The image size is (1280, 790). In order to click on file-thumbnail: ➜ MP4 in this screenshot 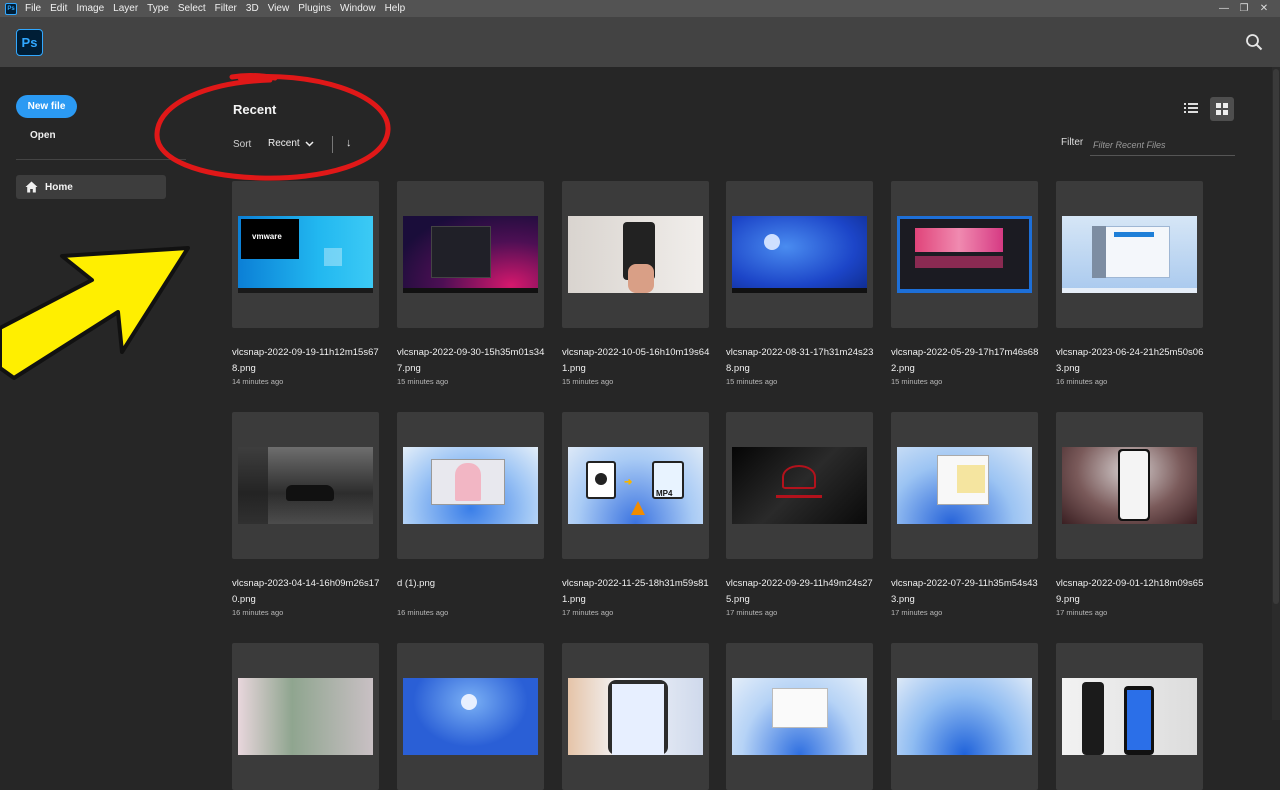, I will do `click(635, 485)`.